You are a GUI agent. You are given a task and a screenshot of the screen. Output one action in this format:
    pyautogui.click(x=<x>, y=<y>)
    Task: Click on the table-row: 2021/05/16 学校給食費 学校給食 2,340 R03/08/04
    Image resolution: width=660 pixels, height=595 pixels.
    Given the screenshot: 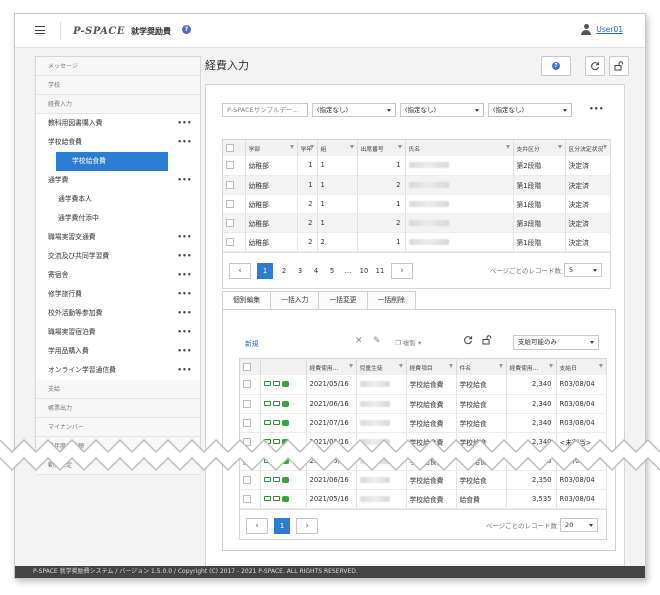 What is the action you would take?
    pyautogui.click(x=423, y=385)
    